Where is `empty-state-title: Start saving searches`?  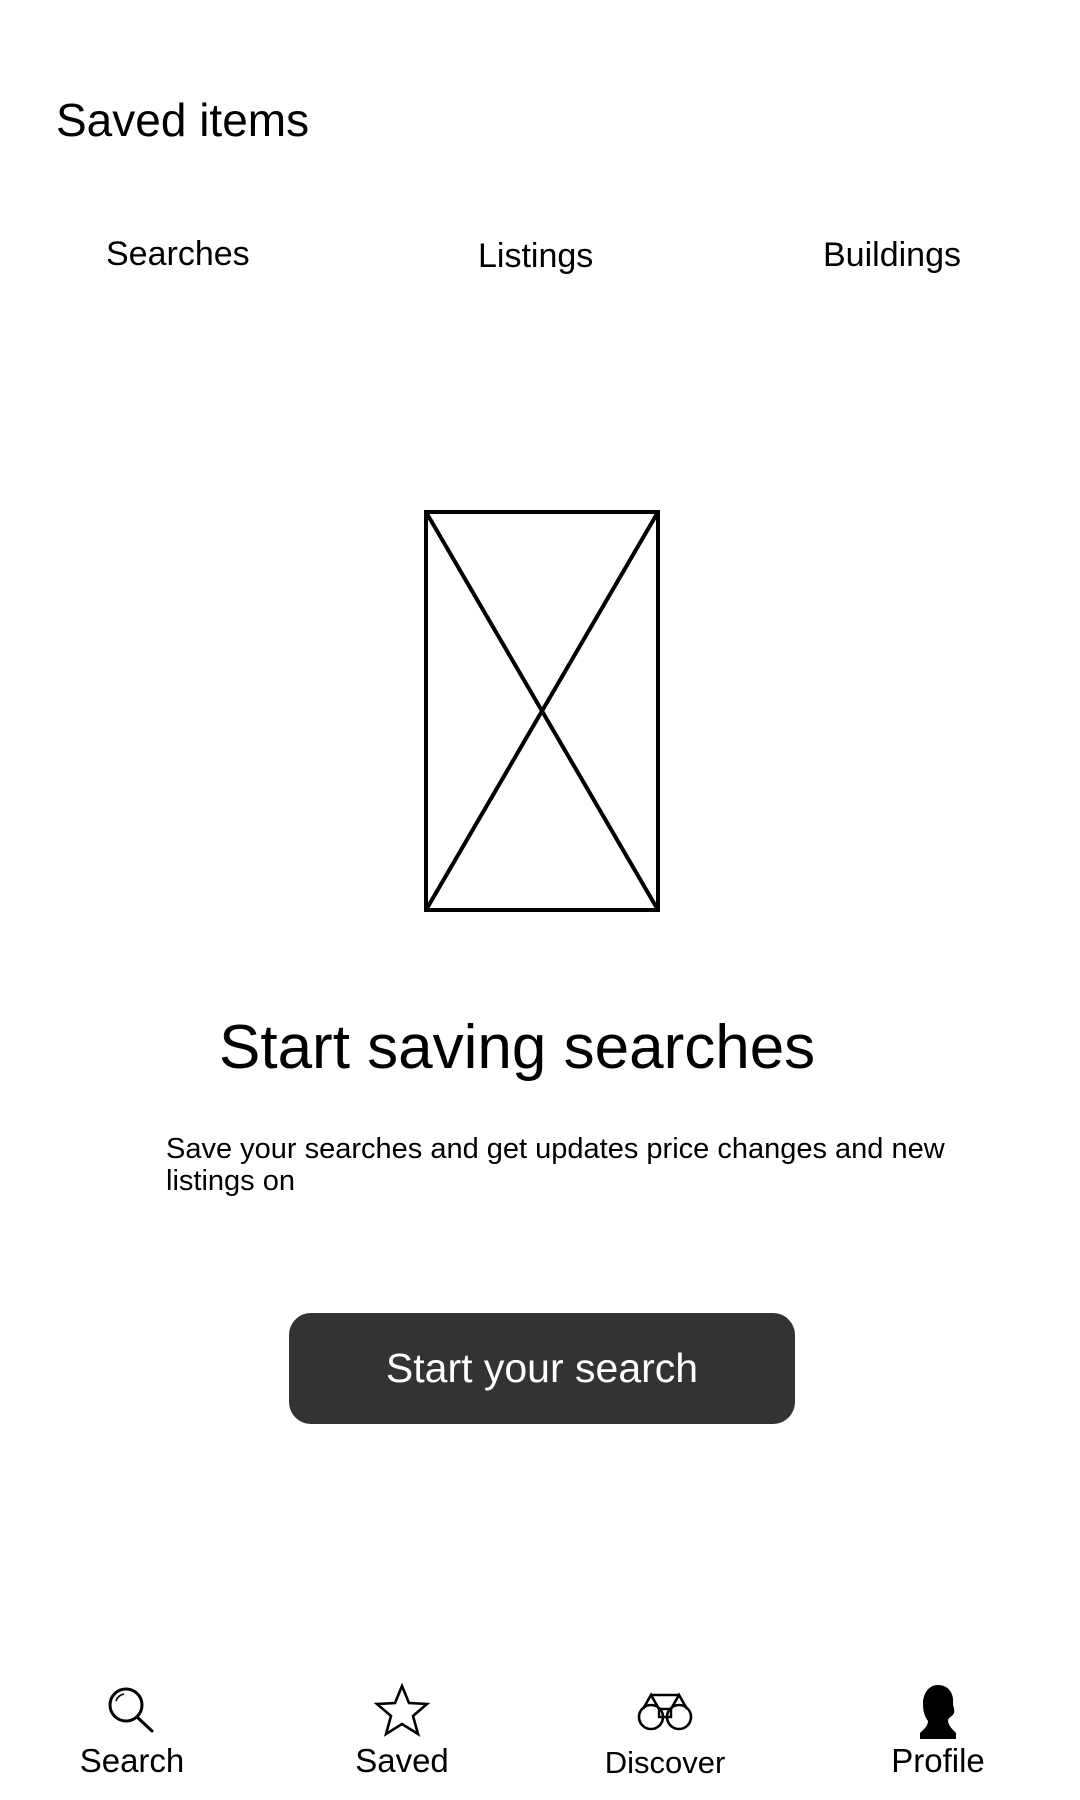 empty-state-title: Start saving searches is located at coordinates (517, 1047).